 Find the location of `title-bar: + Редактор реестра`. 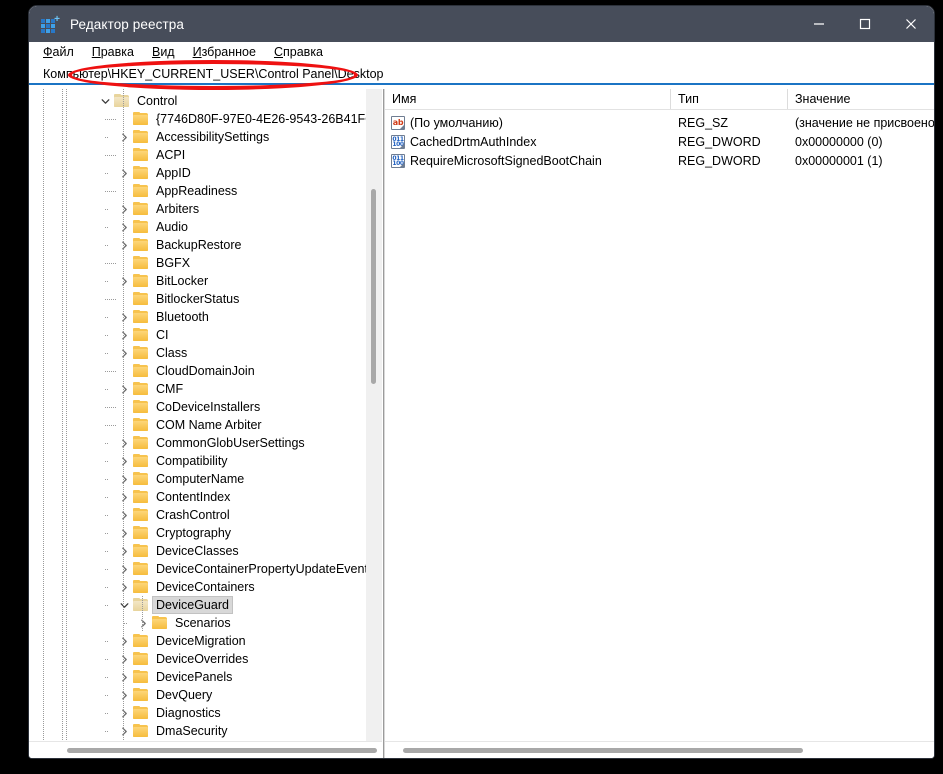

title-bar: + Редактор реестра is located at coordinates (481, 24).